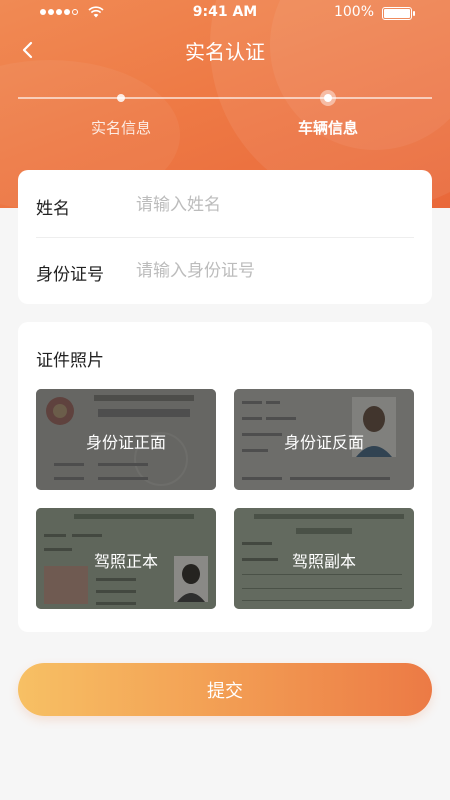 The height and width of the screenshot is (800, 450). I want to click on driver-license-front-label: 驾照正本, so click(125, 561).